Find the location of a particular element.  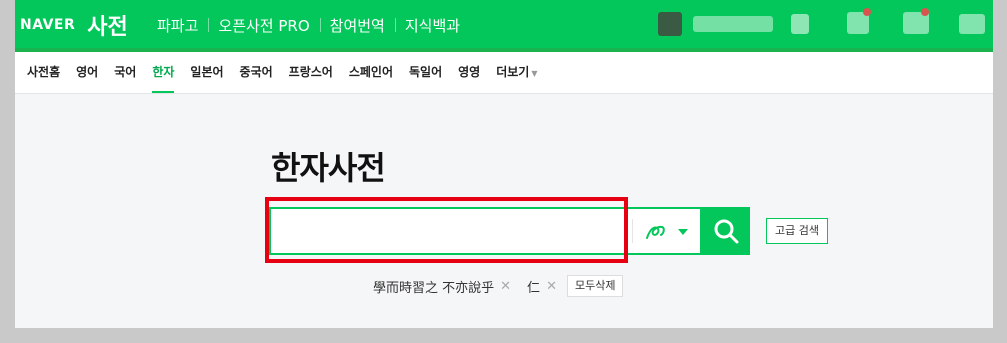

nav-more-label: 더보기 is located at coordinates (513, 72).